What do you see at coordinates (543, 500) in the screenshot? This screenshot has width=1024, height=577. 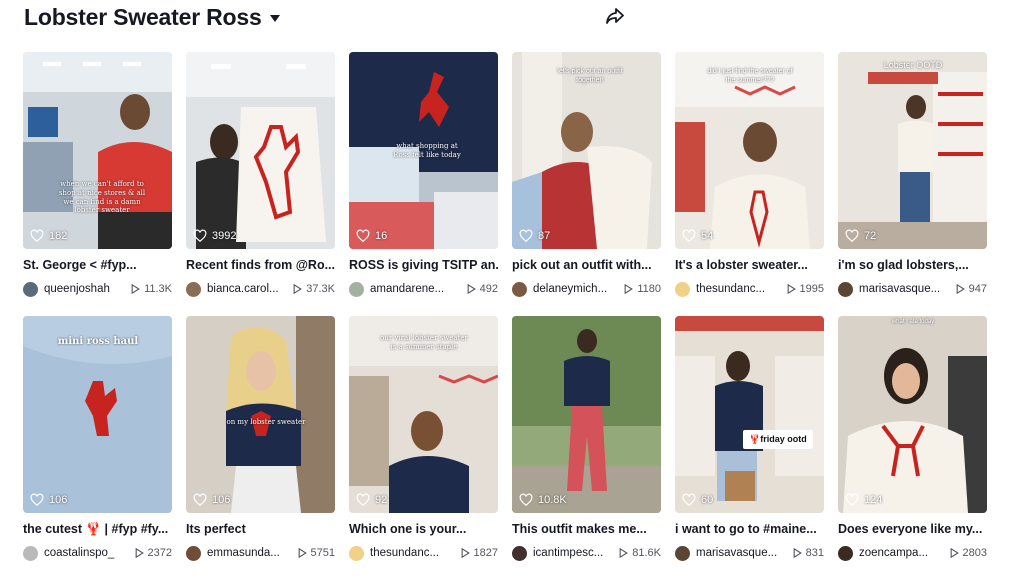 I see `like-count: 10.8K` at bounding box center [543, 500].